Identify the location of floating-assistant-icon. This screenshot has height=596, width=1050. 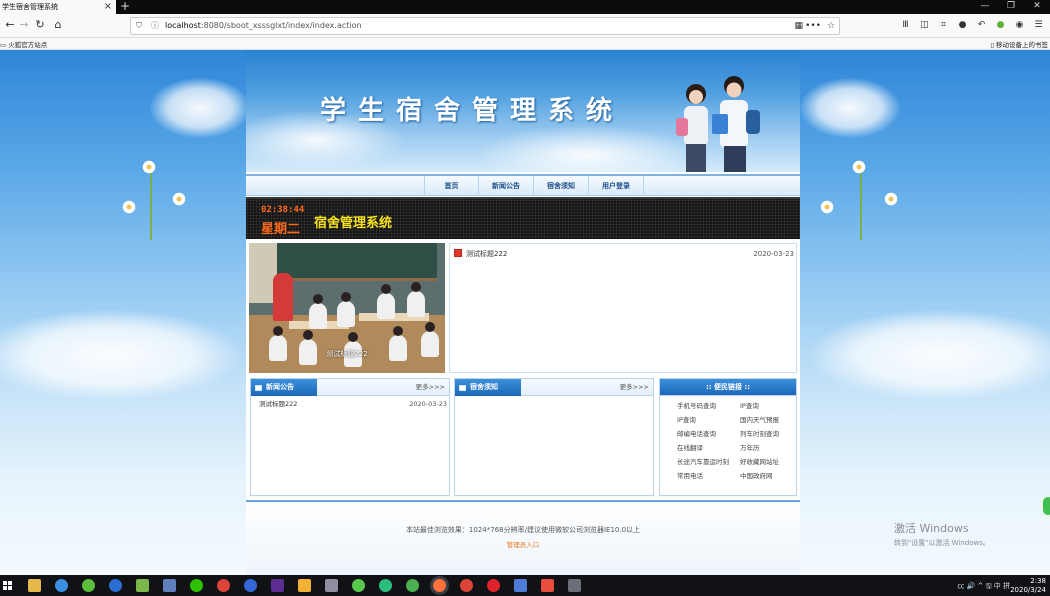
(1045, 506).